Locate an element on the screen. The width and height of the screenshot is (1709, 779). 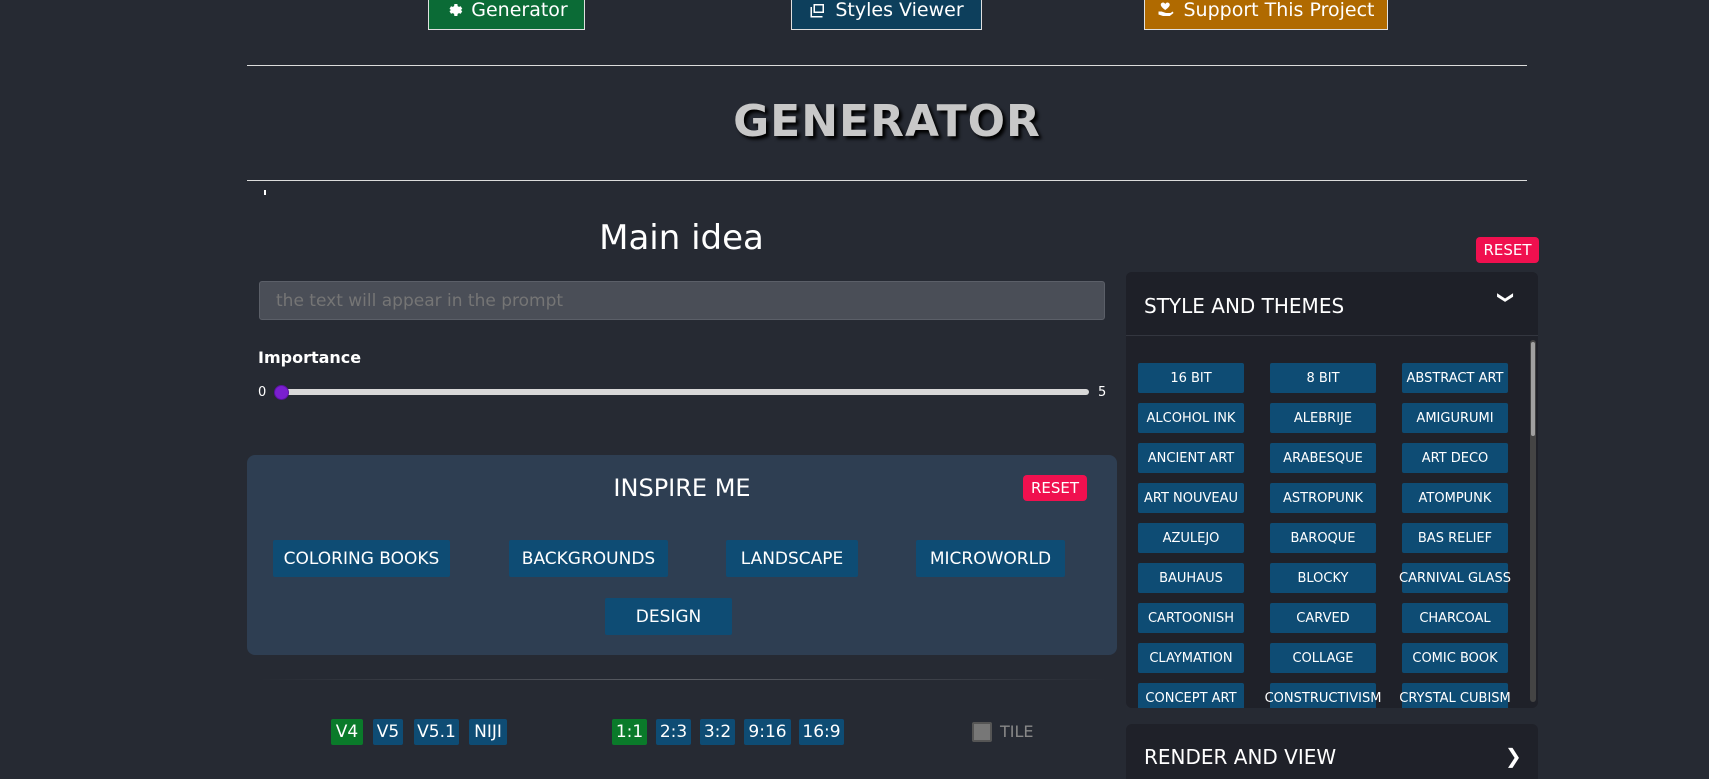
chevron-right-icon: ❯ is located at coordinates (1513, 756).